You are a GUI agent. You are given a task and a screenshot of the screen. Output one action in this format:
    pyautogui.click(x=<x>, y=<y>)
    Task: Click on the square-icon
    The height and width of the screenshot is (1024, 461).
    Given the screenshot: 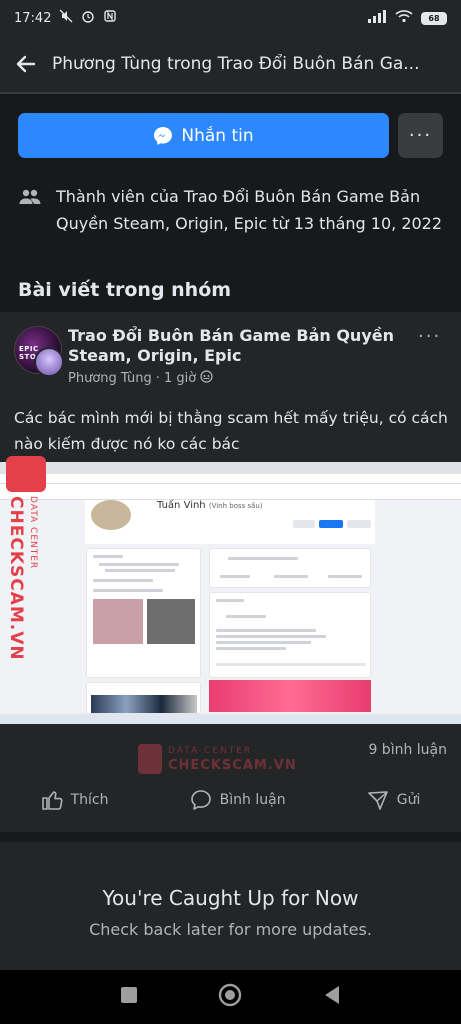 What is the action you would take?
    pyautogui.click(x=129, y=995)
    